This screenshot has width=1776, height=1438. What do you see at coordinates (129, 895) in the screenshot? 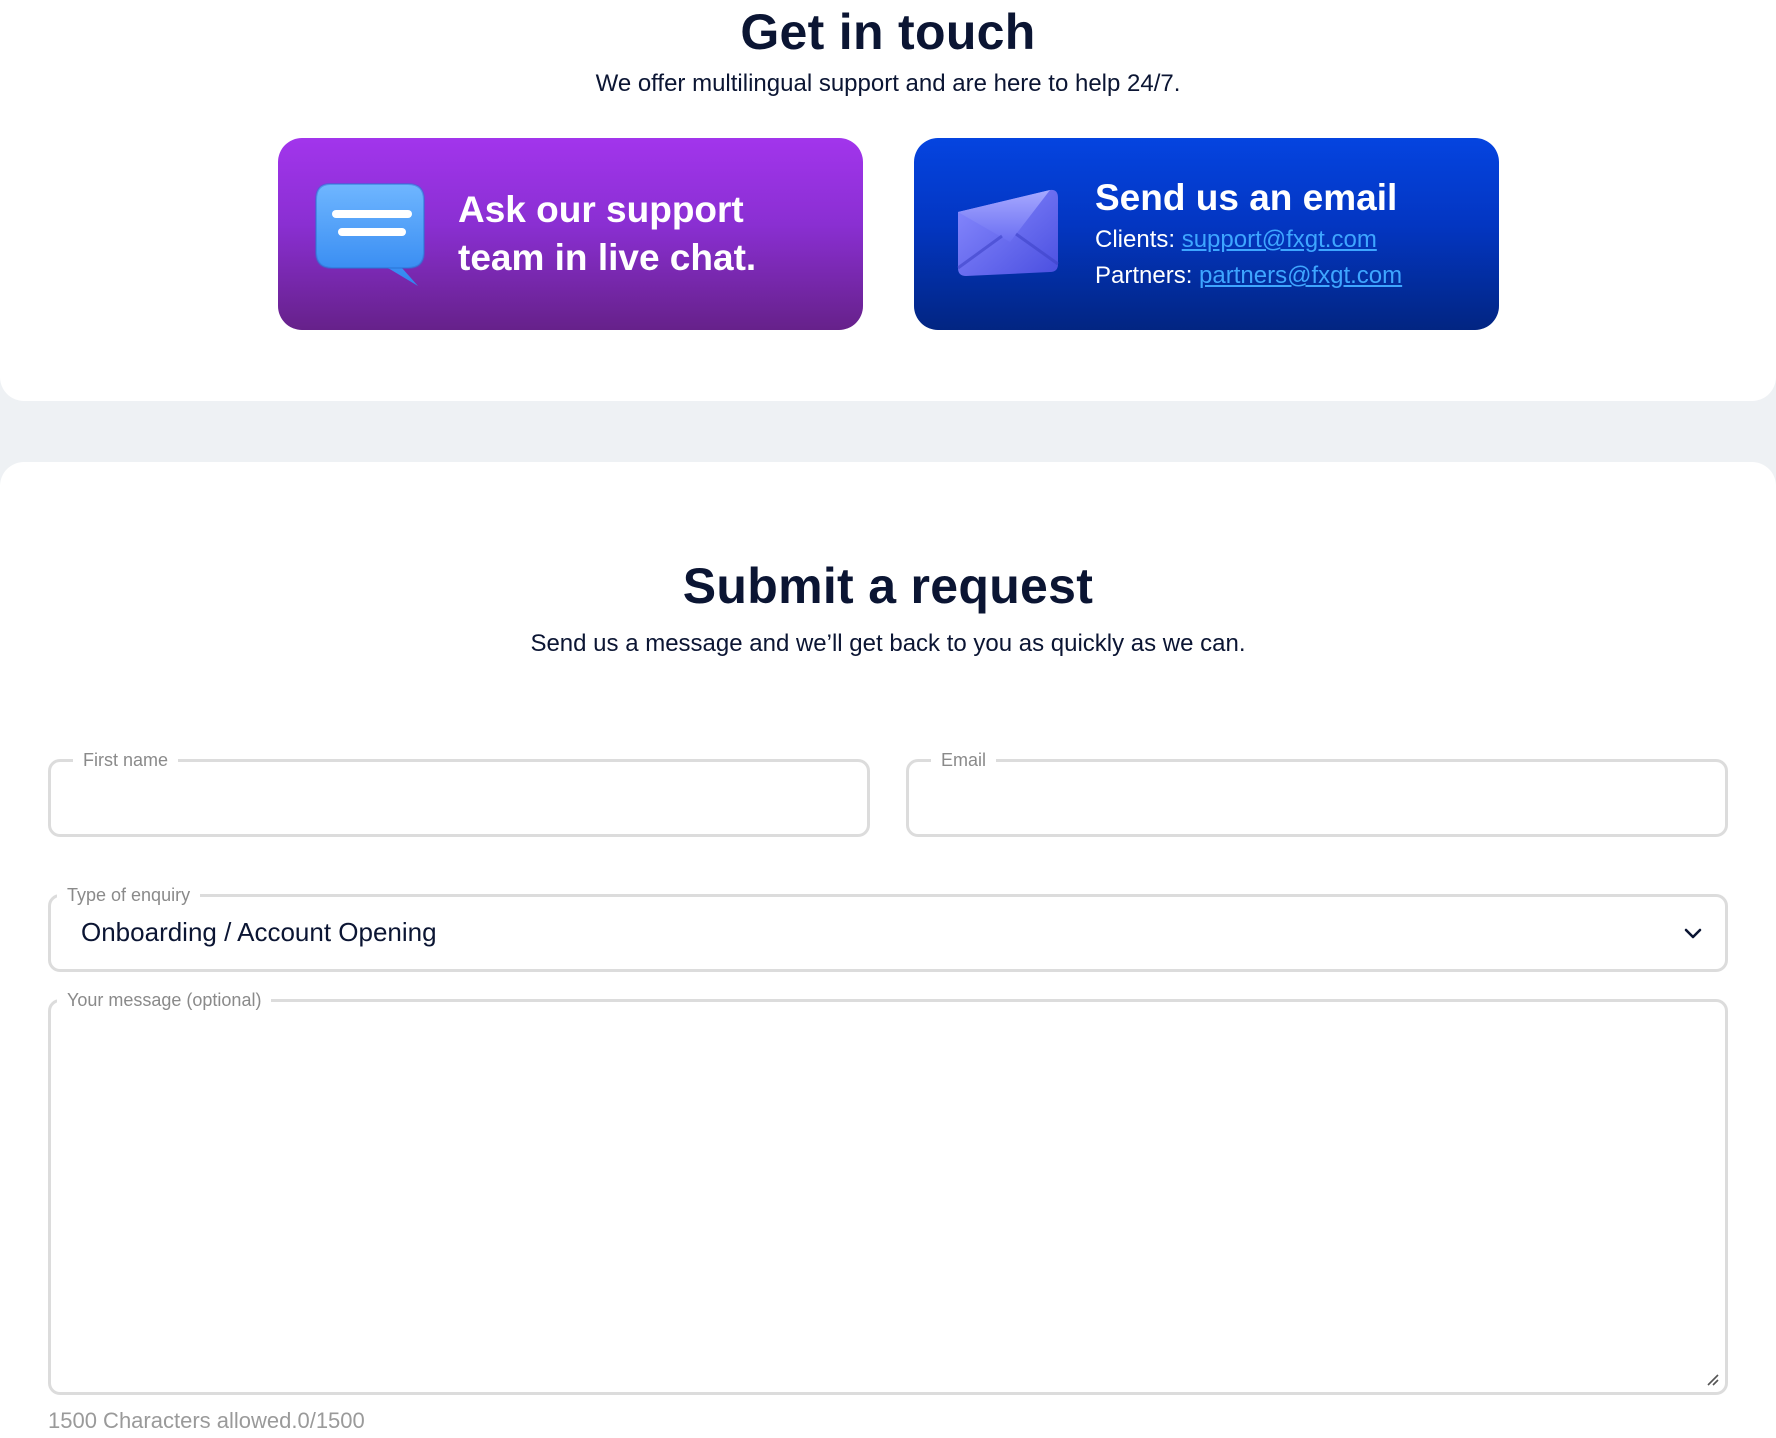
I see `enquiry-label: Type of enquiry` at bounding box center [129, 895].